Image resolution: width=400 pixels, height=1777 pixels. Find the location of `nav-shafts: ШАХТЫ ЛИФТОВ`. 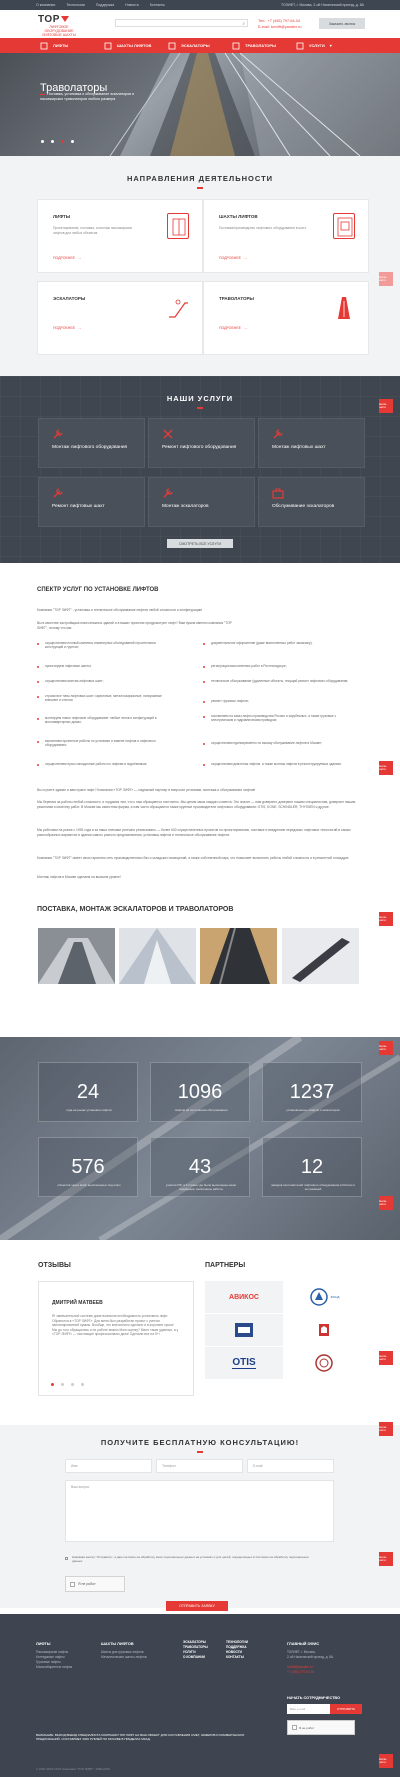

nav-shafts: ШАХТЫ ЛИФТОВ is located at coordinates (136, 46).